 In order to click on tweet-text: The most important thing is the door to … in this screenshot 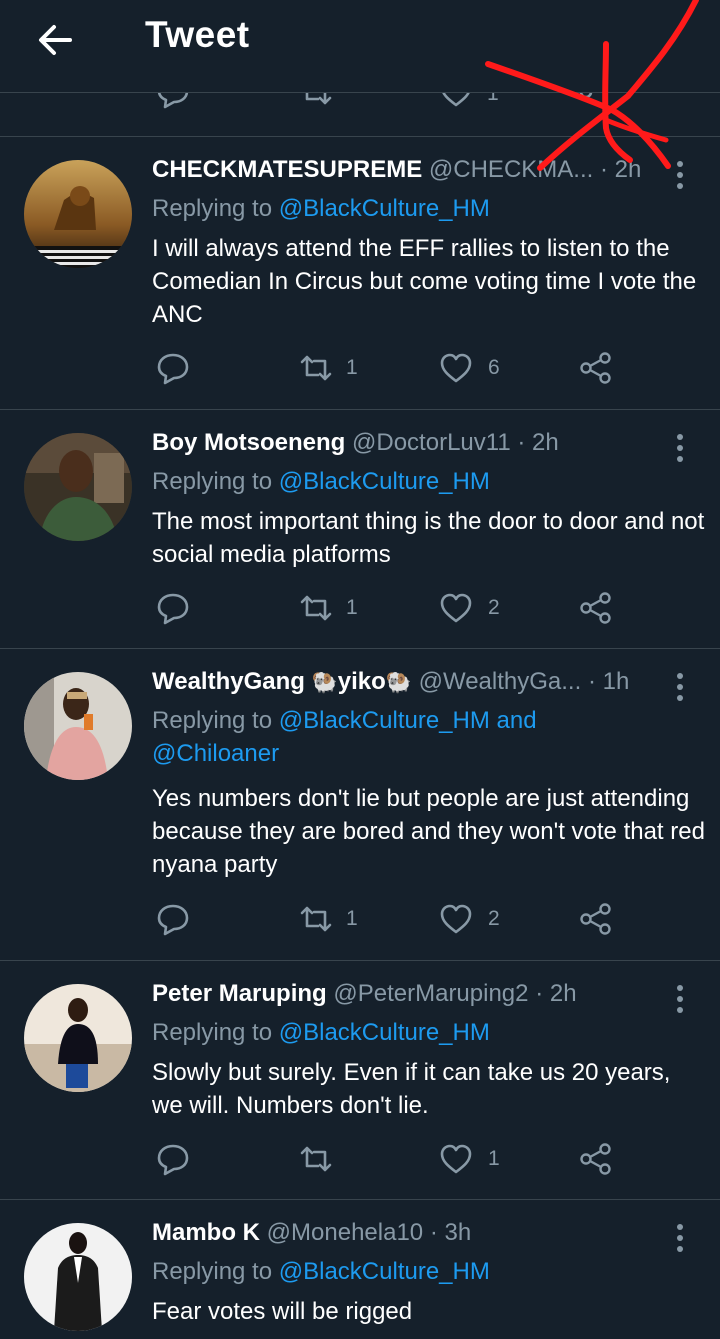, I will do `click(428, 538)`.